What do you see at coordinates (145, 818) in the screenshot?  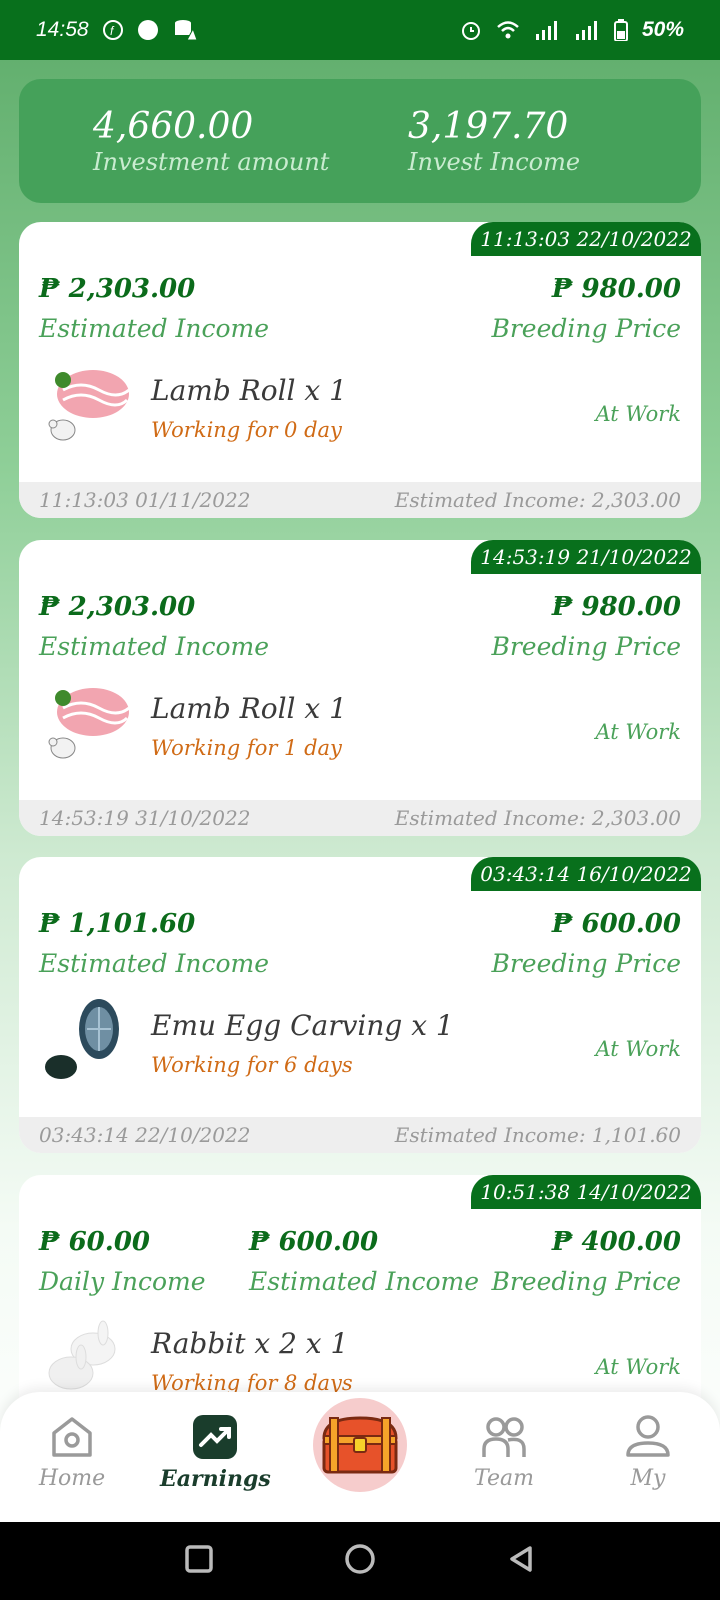 I see `end-date: 14:53:19 31/10/2022` at bounding box center [145, 818].